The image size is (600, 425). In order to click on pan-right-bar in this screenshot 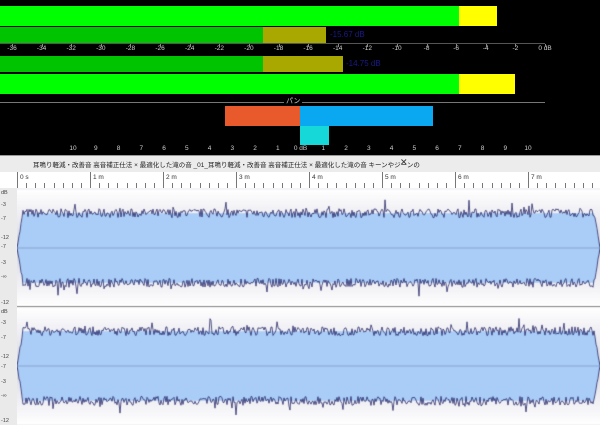, I will do `click(366, 116)`.